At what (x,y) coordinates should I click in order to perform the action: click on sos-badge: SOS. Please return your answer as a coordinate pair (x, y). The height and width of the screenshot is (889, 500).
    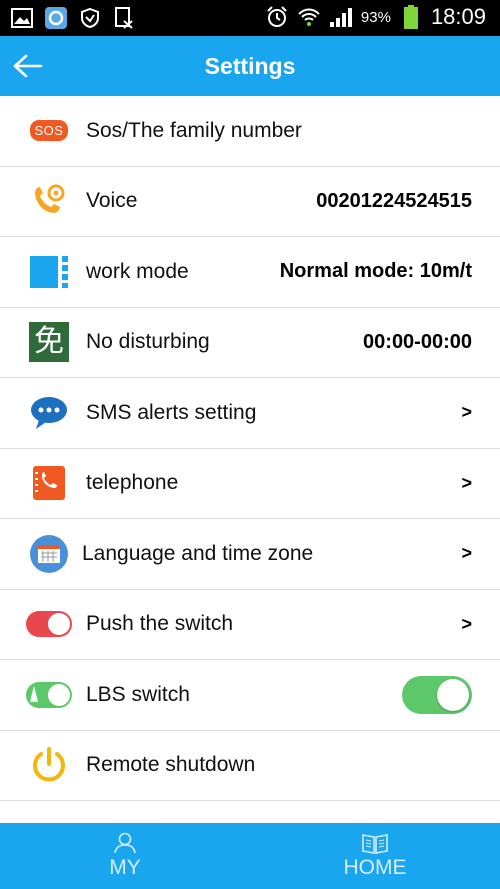
    Looking at the image, I should click on (49, 131).